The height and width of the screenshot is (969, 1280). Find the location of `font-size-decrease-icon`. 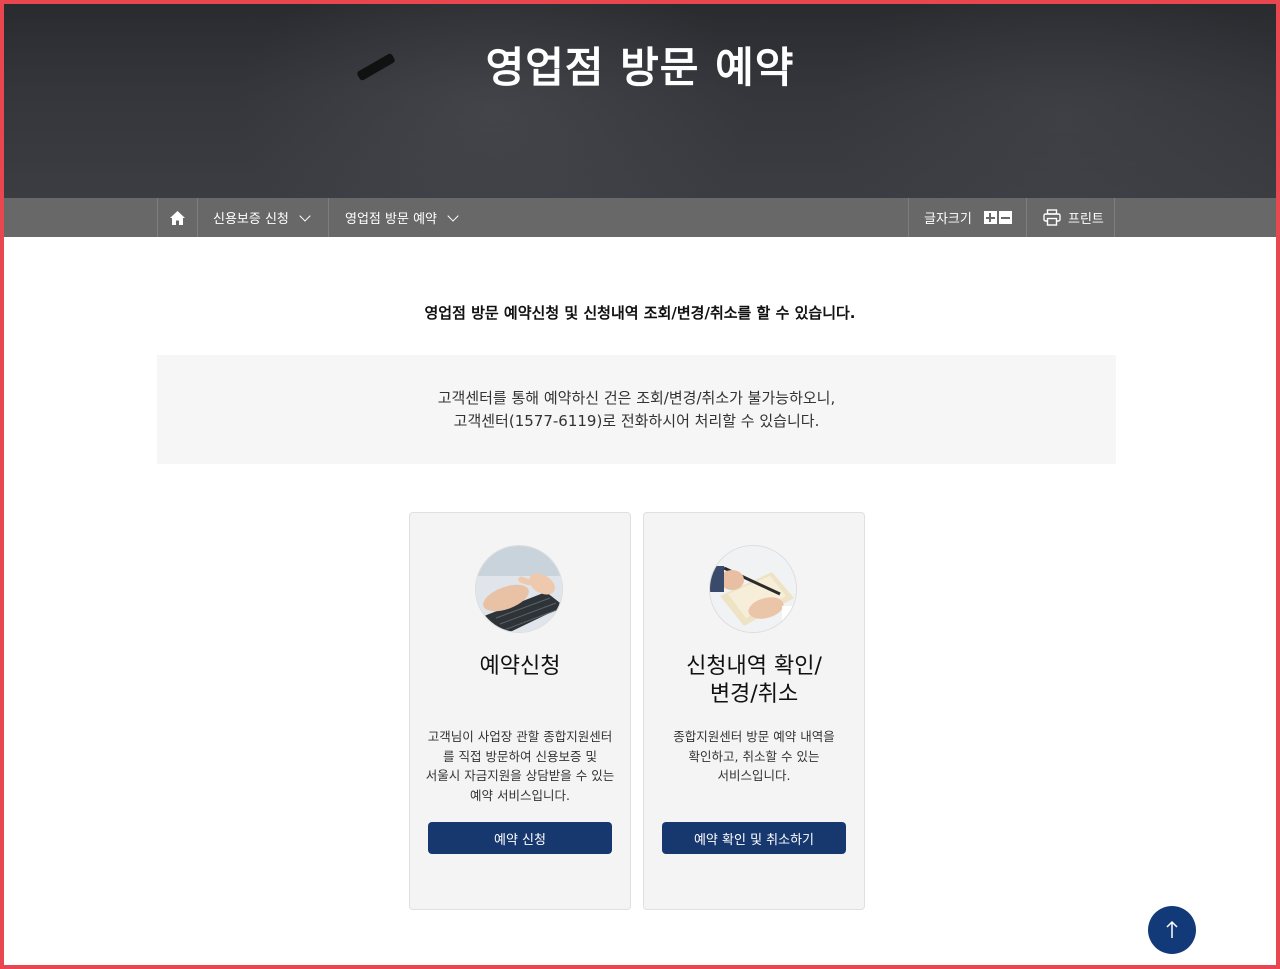

font-size-decrease-icon is located at coordinates (1005, 217).